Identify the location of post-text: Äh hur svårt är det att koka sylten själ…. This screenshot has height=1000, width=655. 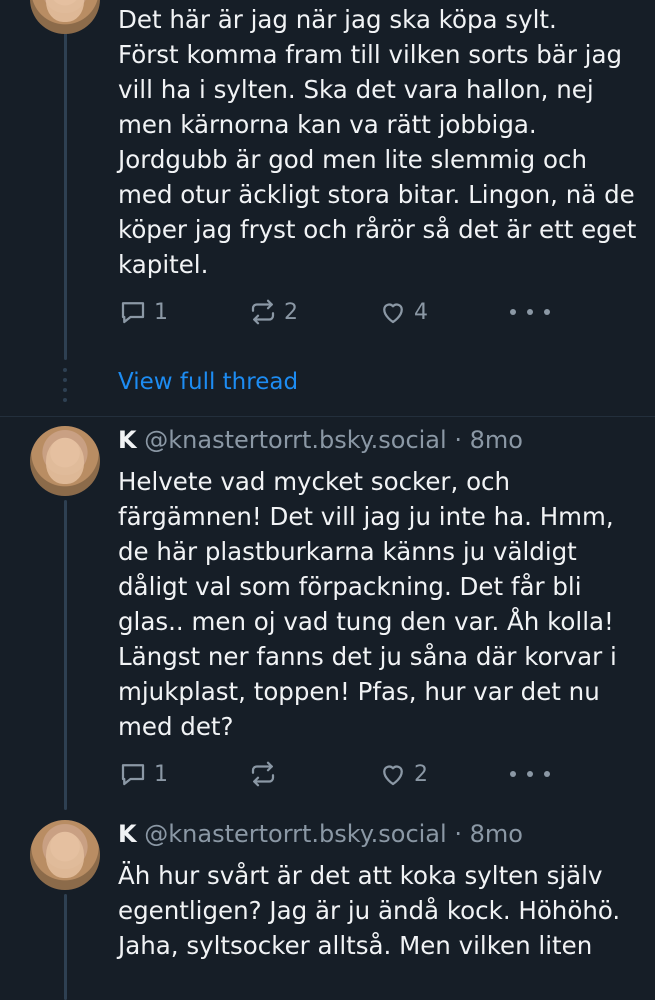
(369, 910).